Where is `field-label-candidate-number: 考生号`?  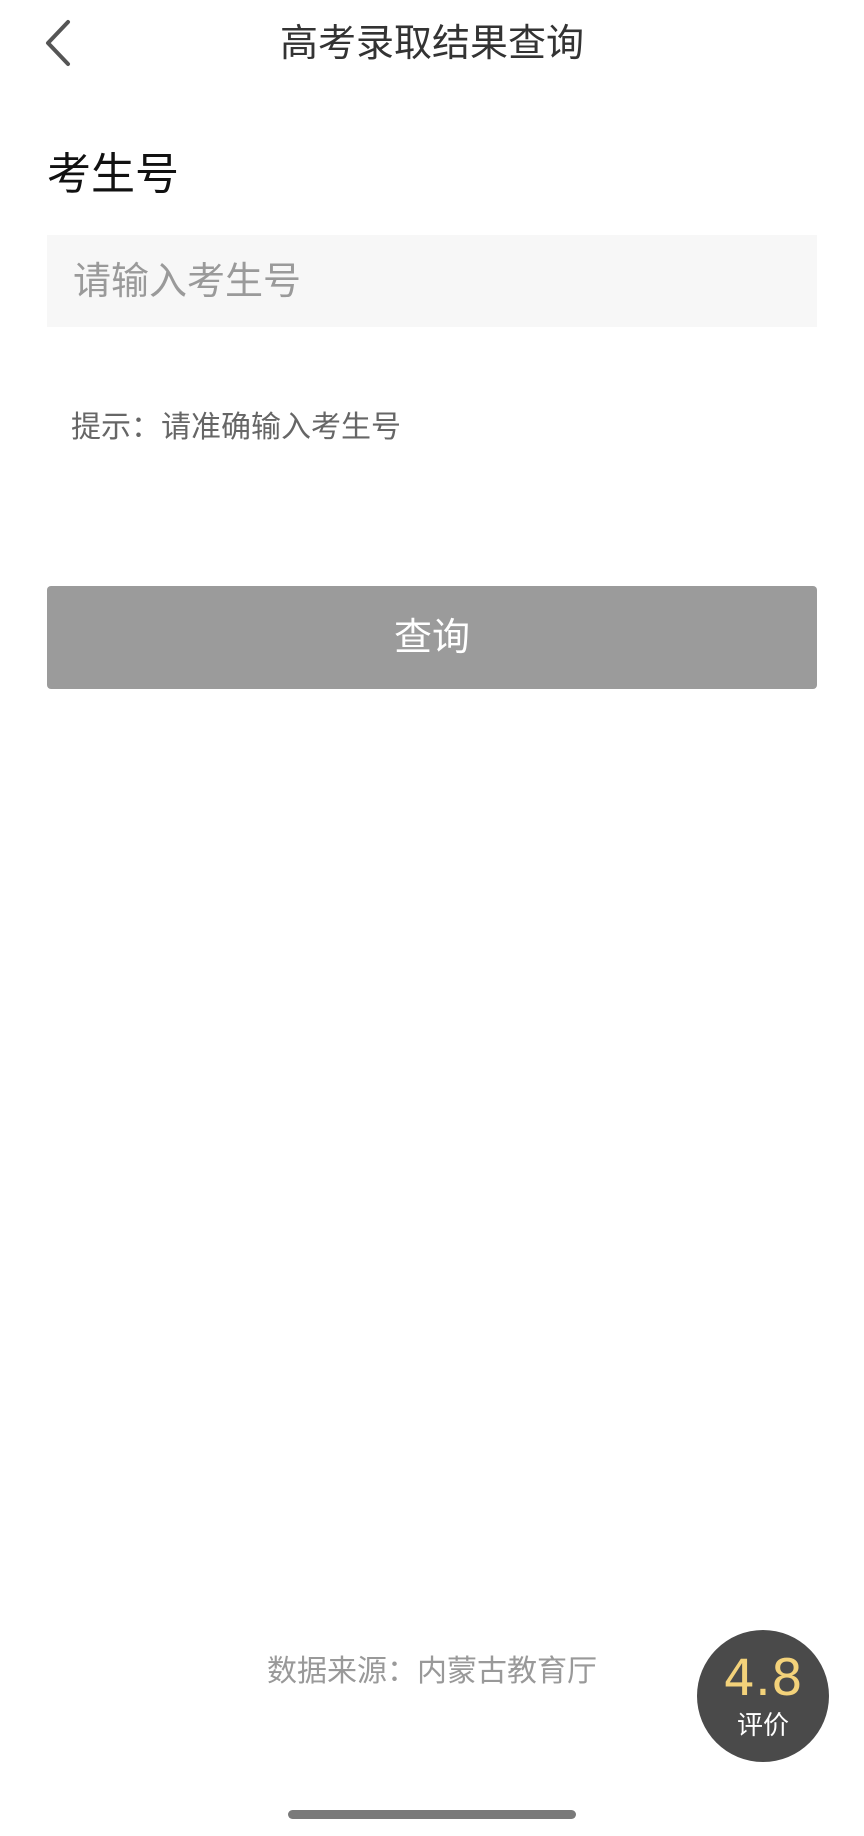
field-label-candidate-number: 考生号 is located at coordinates (113, 174).